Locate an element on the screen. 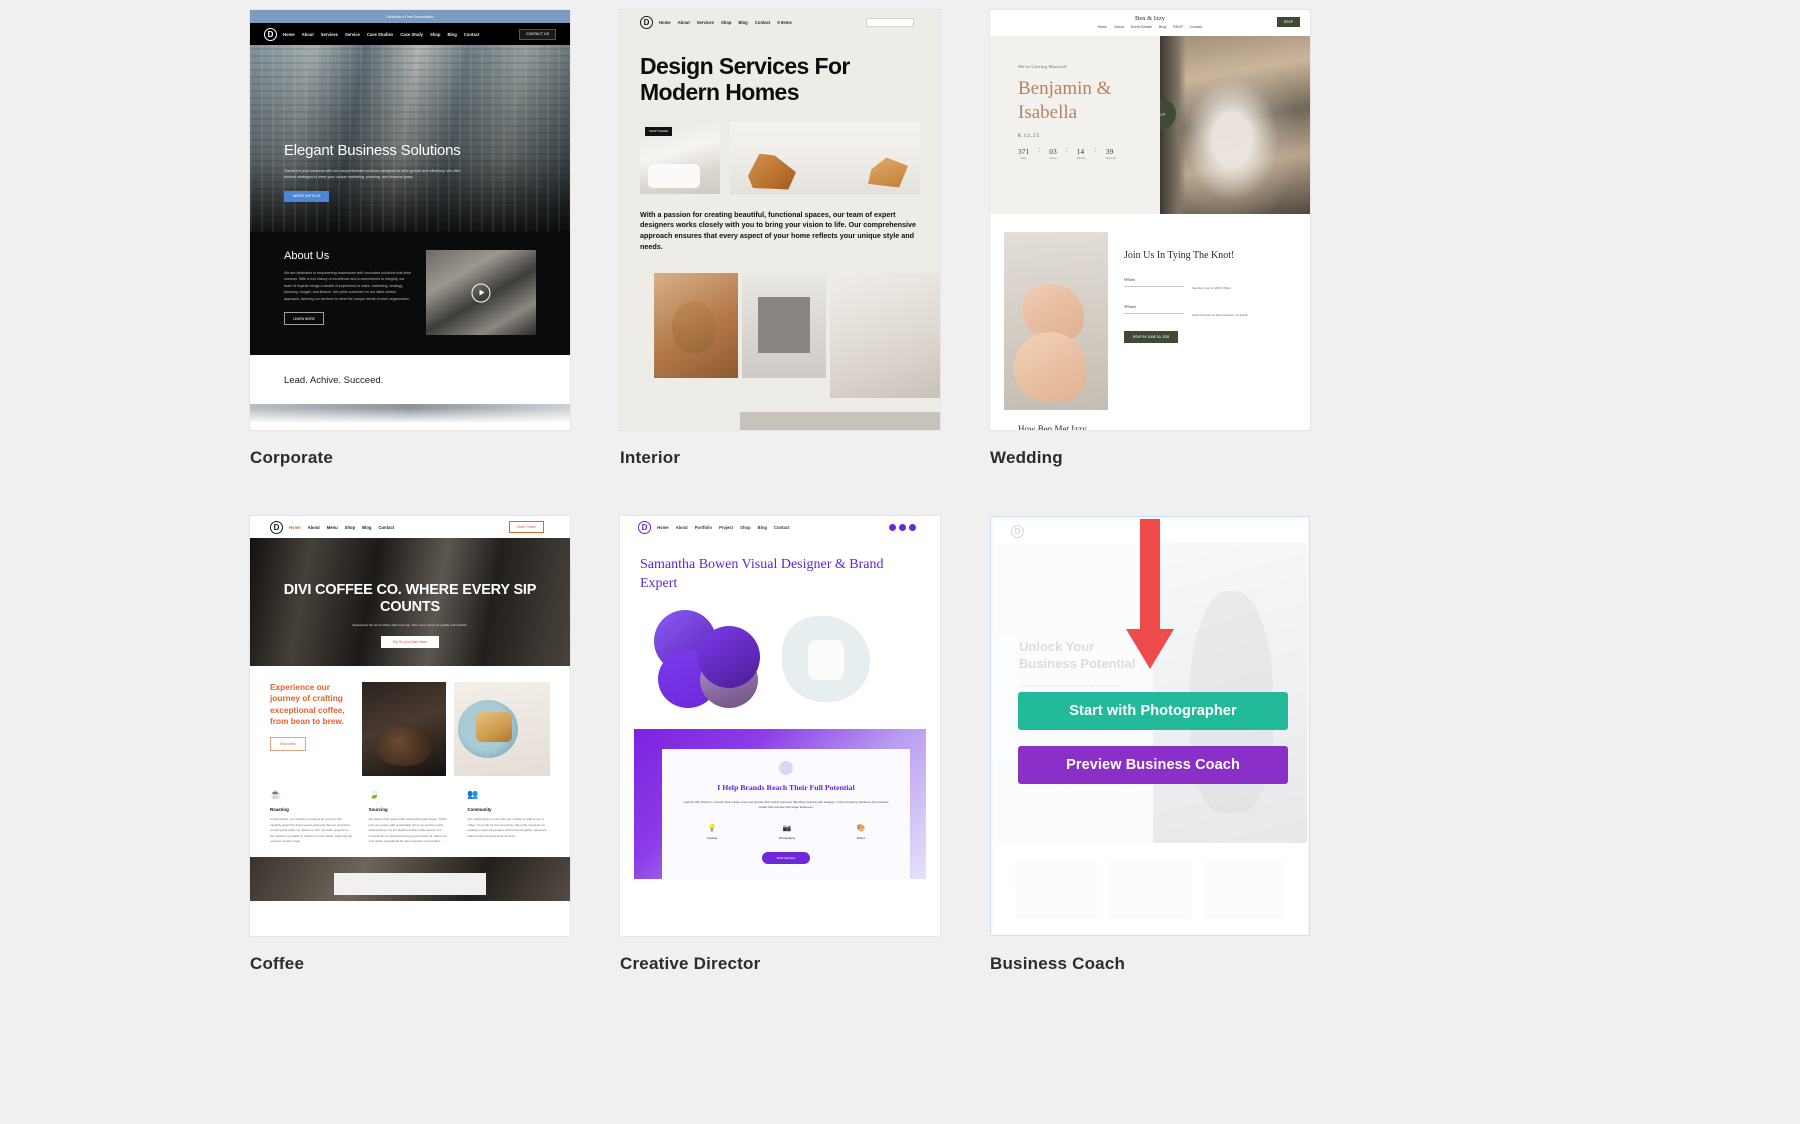 Image resolution: width=1800 pixels, height=1124 pixels. hero-button: Sip On you Side Hatch is located at coordinates (410, 642).